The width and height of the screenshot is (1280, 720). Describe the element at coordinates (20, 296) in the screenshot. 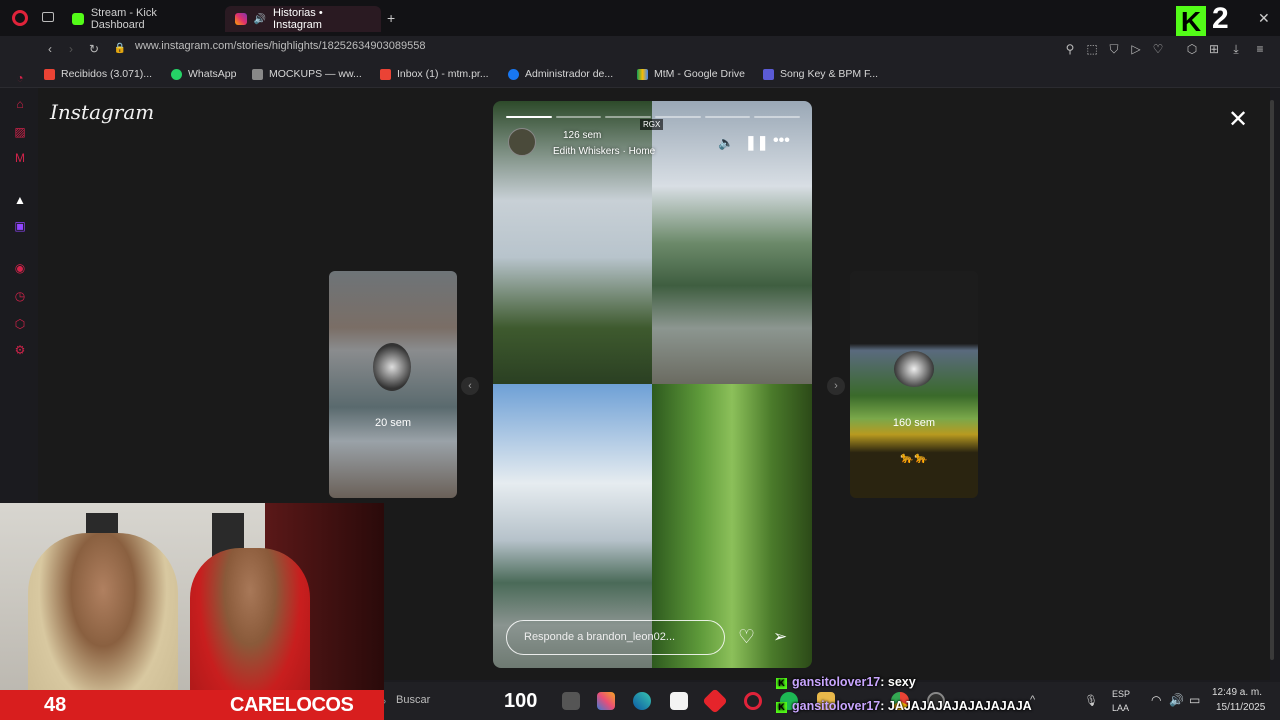

I see `history-icon: ◷` at that location.